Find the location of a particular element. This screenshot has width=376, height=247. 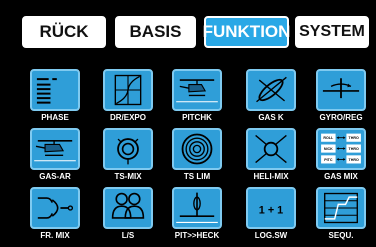

dr-expo-tile is located at coordinates (128, 90).